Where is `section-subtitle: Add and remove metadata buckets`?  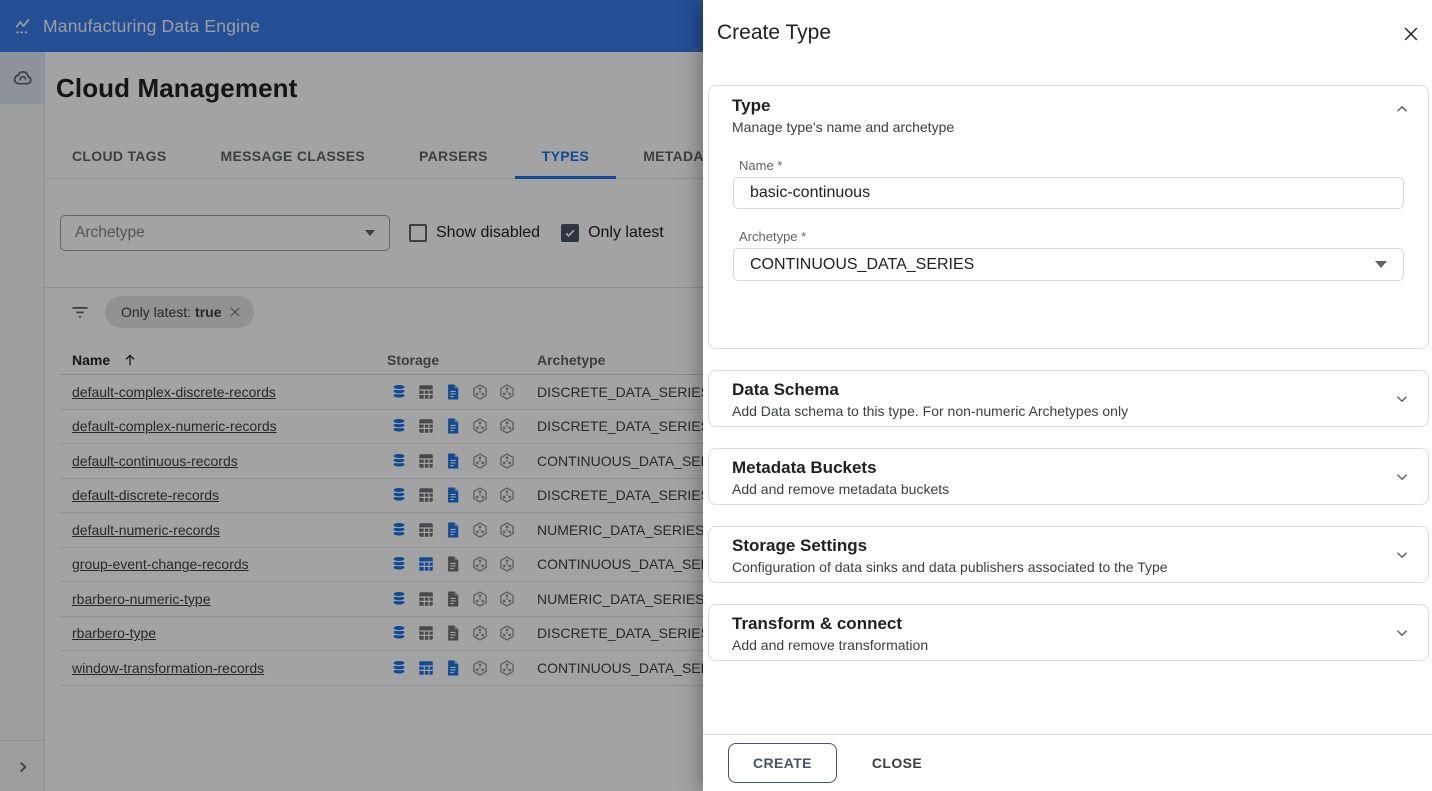 section-subtitle: Add and remove metadata buckets is located at coordinates (841, 489).